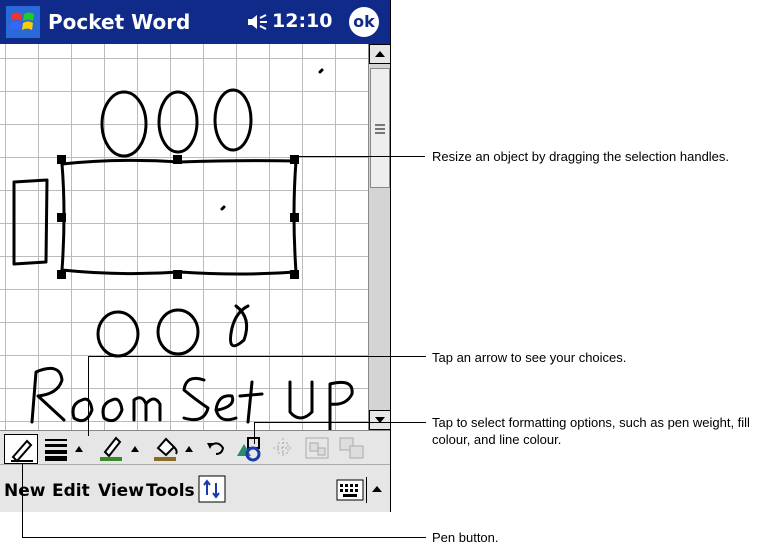 This screenshot has height=546, width=762. What do you see at coordinates (317, 448) in the screenshot?
I see `group-icon` at bounding box center [317, 448].